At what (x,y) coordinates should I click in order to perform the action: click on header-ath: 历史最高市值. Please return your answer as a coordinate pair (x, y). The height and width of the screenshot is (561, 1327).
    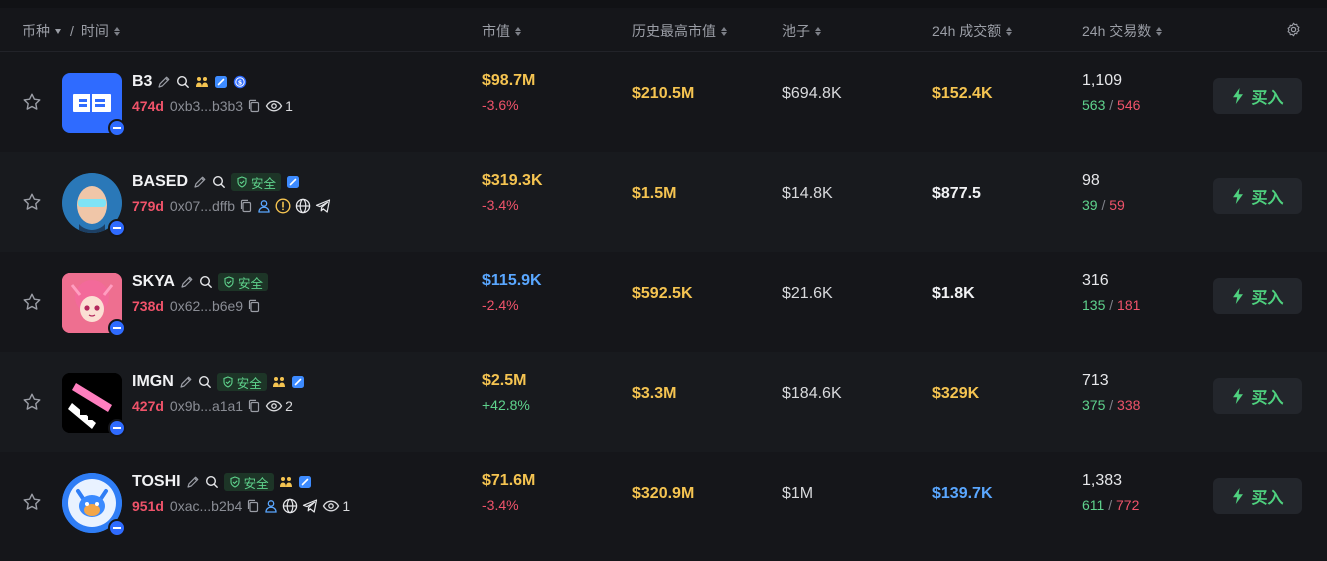
    Looking at the image, I should click on (679, 31).